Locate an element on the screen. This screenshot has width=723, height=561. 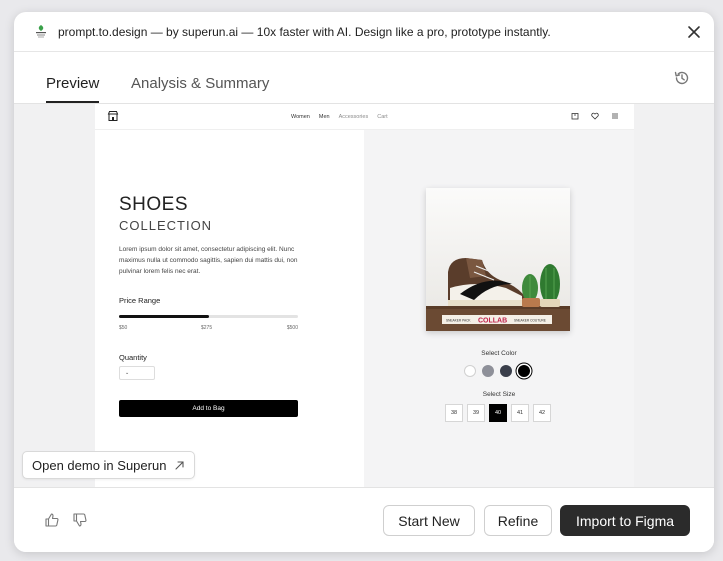
banner-left-text: SNEAKER PACK is located at coordinates (458, 321).